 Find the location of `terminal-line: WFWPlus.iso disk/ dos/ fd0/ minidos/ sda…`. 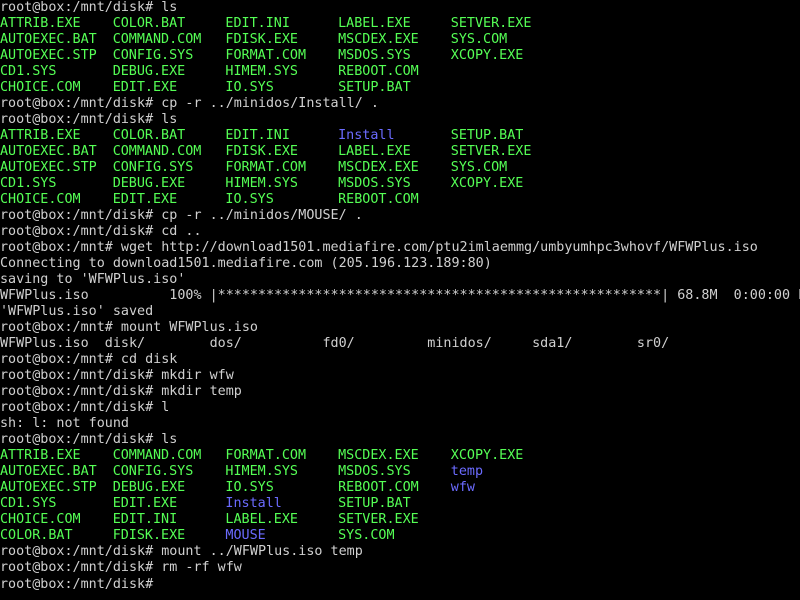

terminal-line: WFWPlus.iso disk/ dos/ fd0/ minidos/ sda… is located at coordinates (334, 344).